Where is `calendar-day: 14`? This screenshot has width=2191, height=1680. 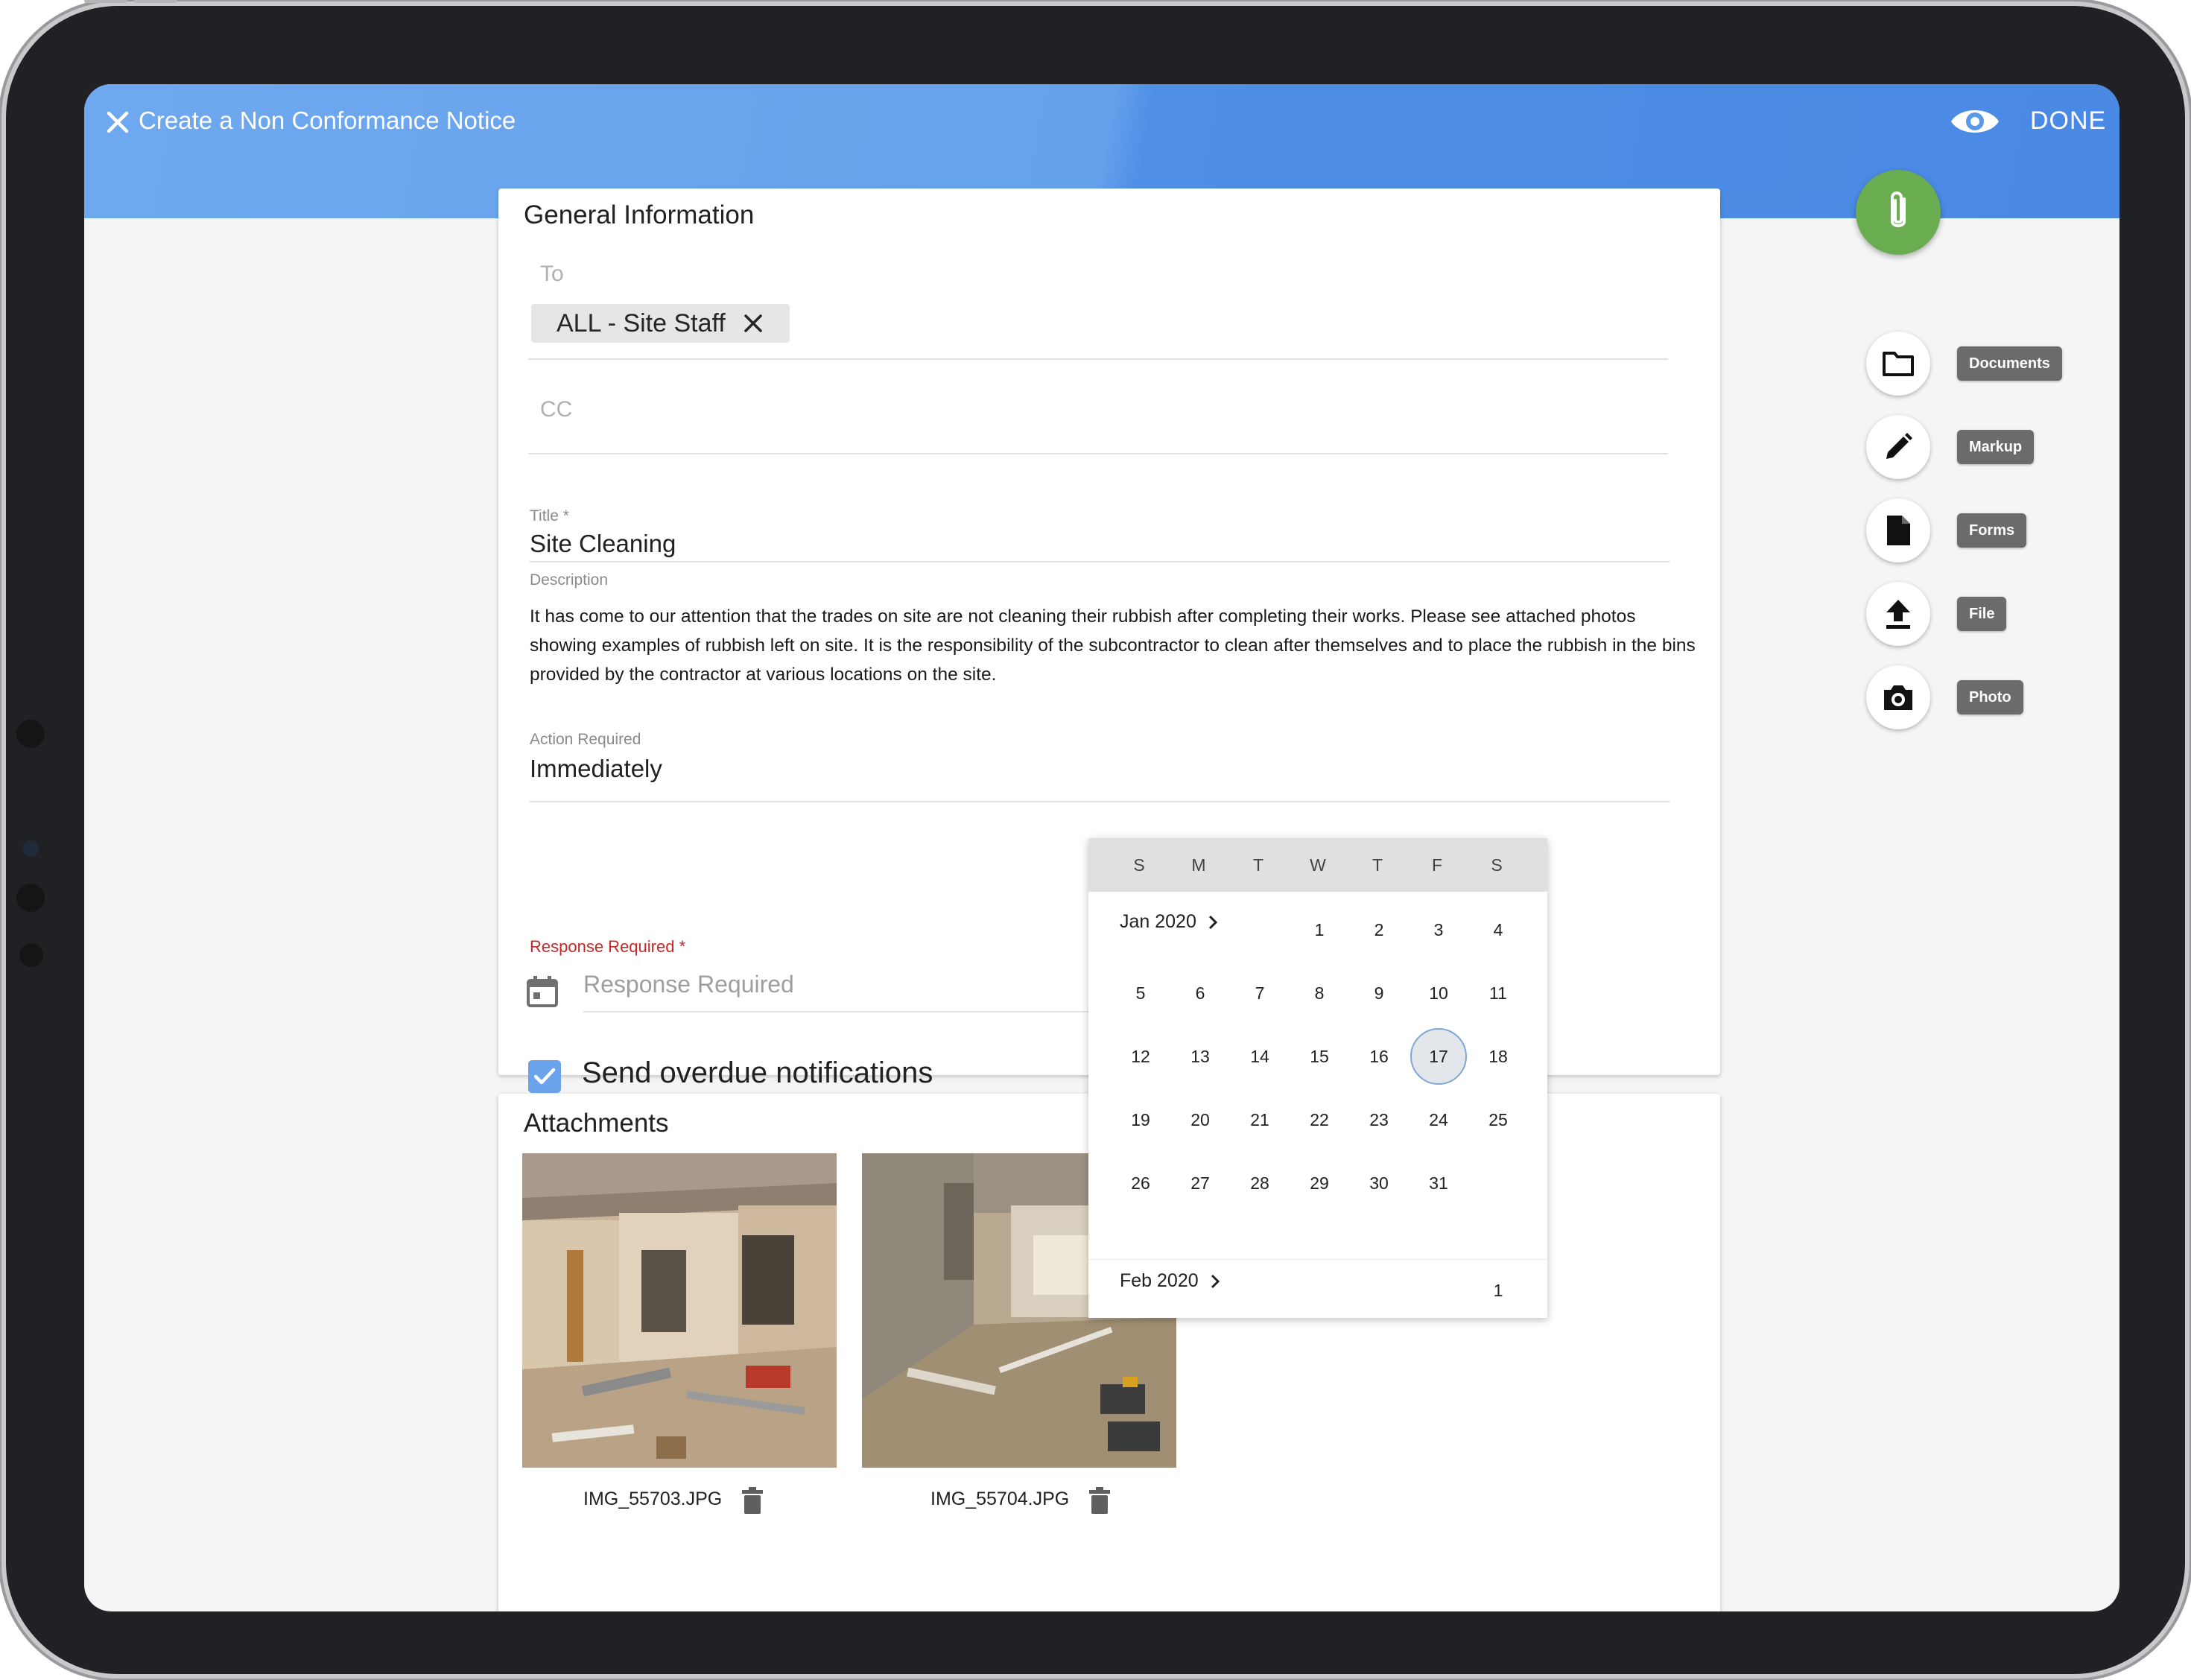
calendar-day: 14 is located at coordinates (1259, 1056).